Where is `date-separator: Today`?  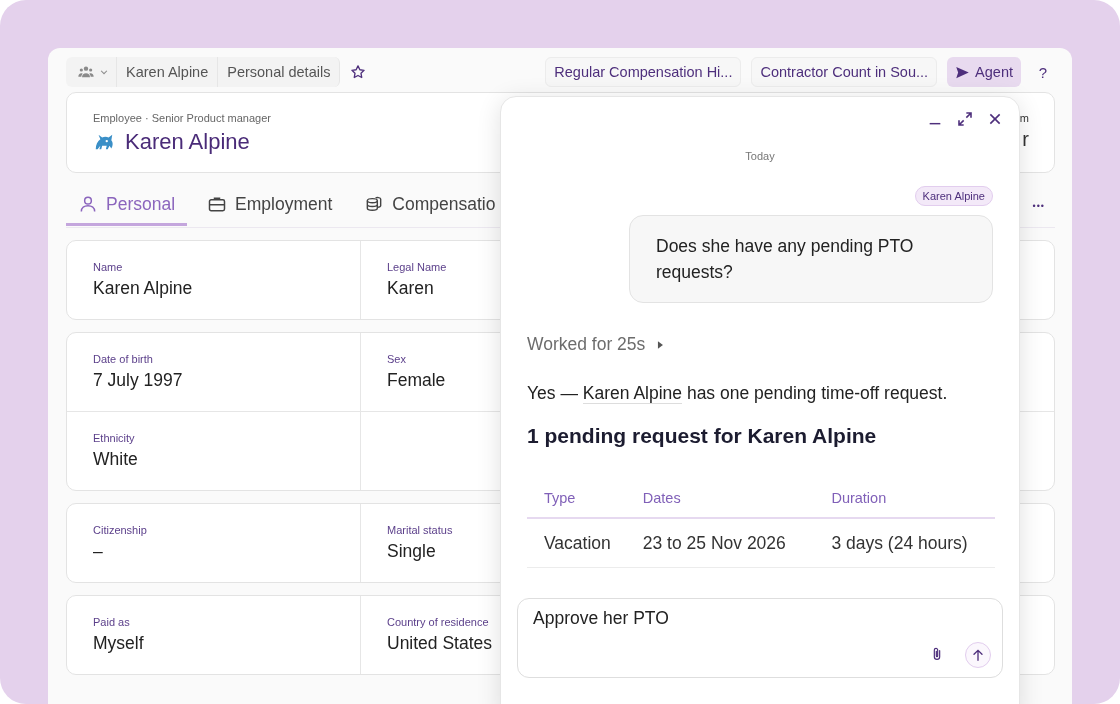 date-separator: Today is located at coordinates (760, 156).